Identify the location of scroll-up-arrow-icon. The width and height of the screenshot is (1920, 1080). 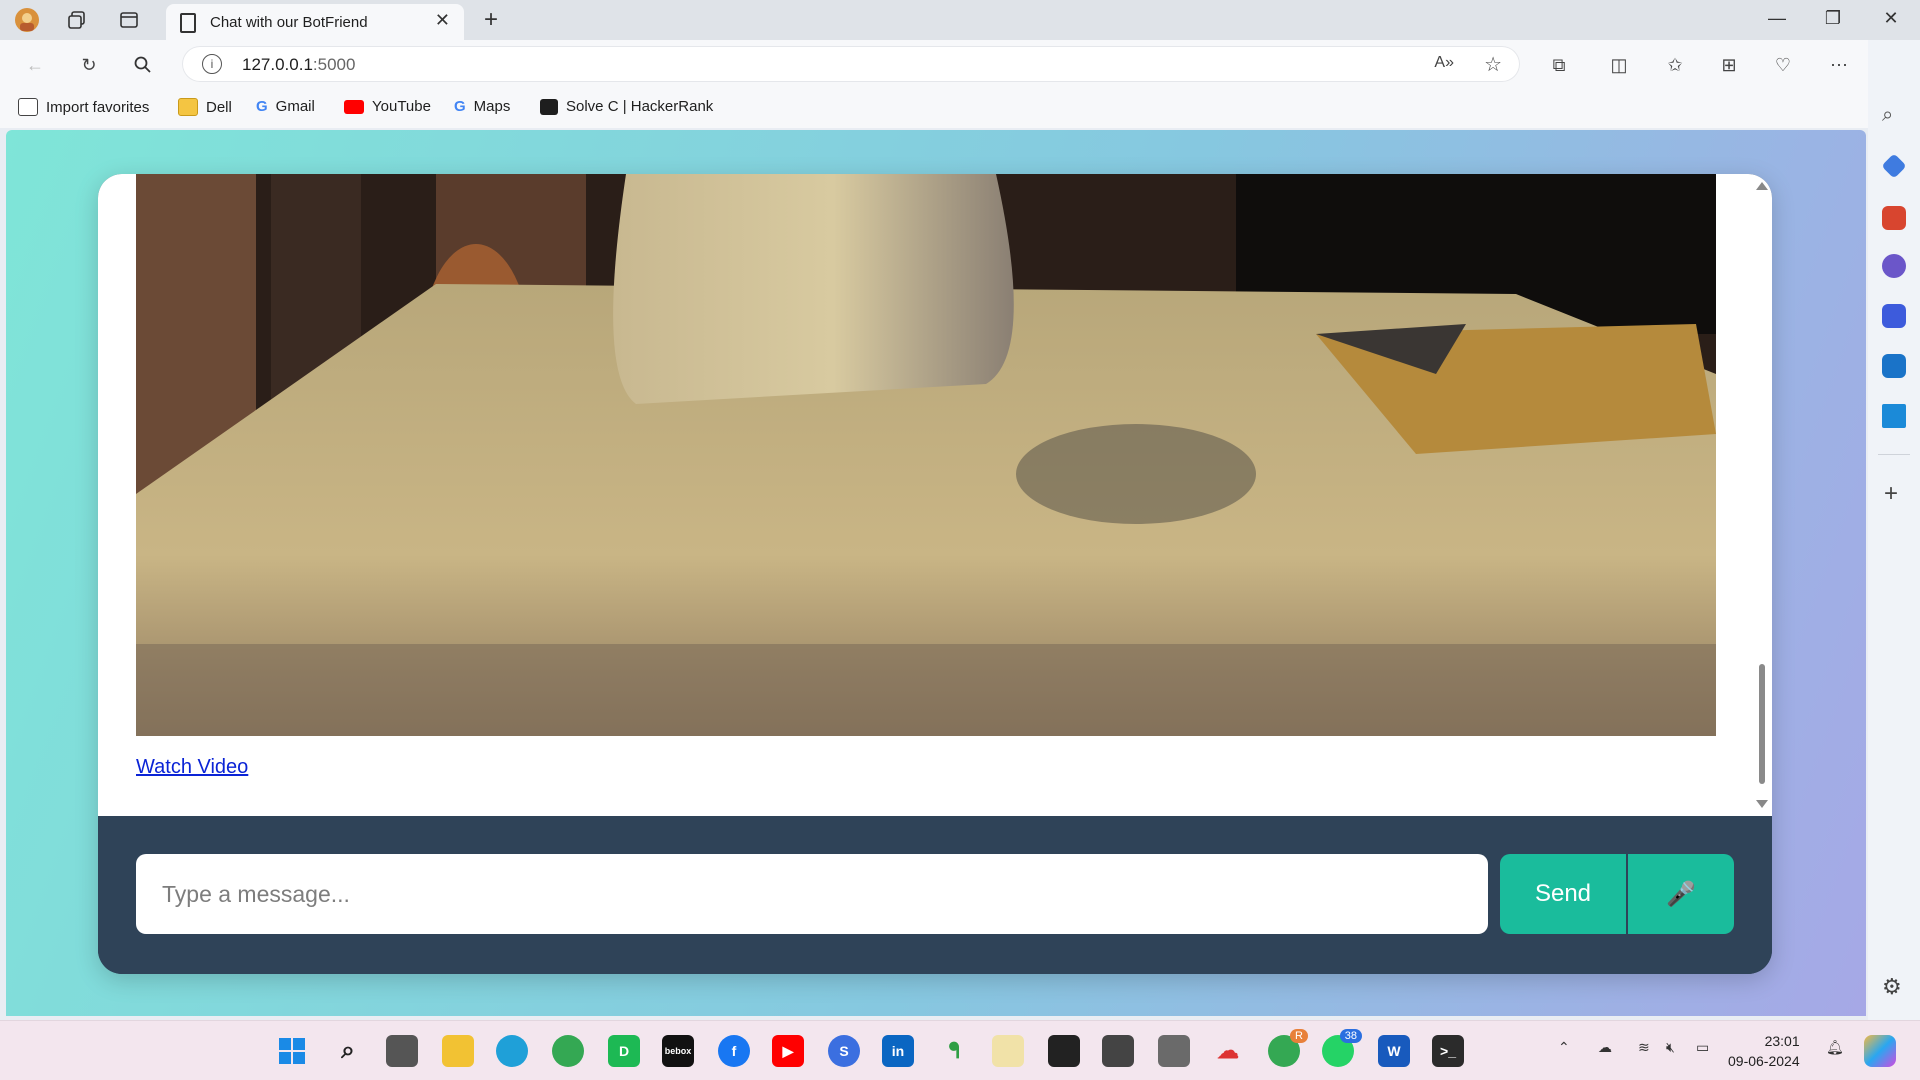
(1762, 186).